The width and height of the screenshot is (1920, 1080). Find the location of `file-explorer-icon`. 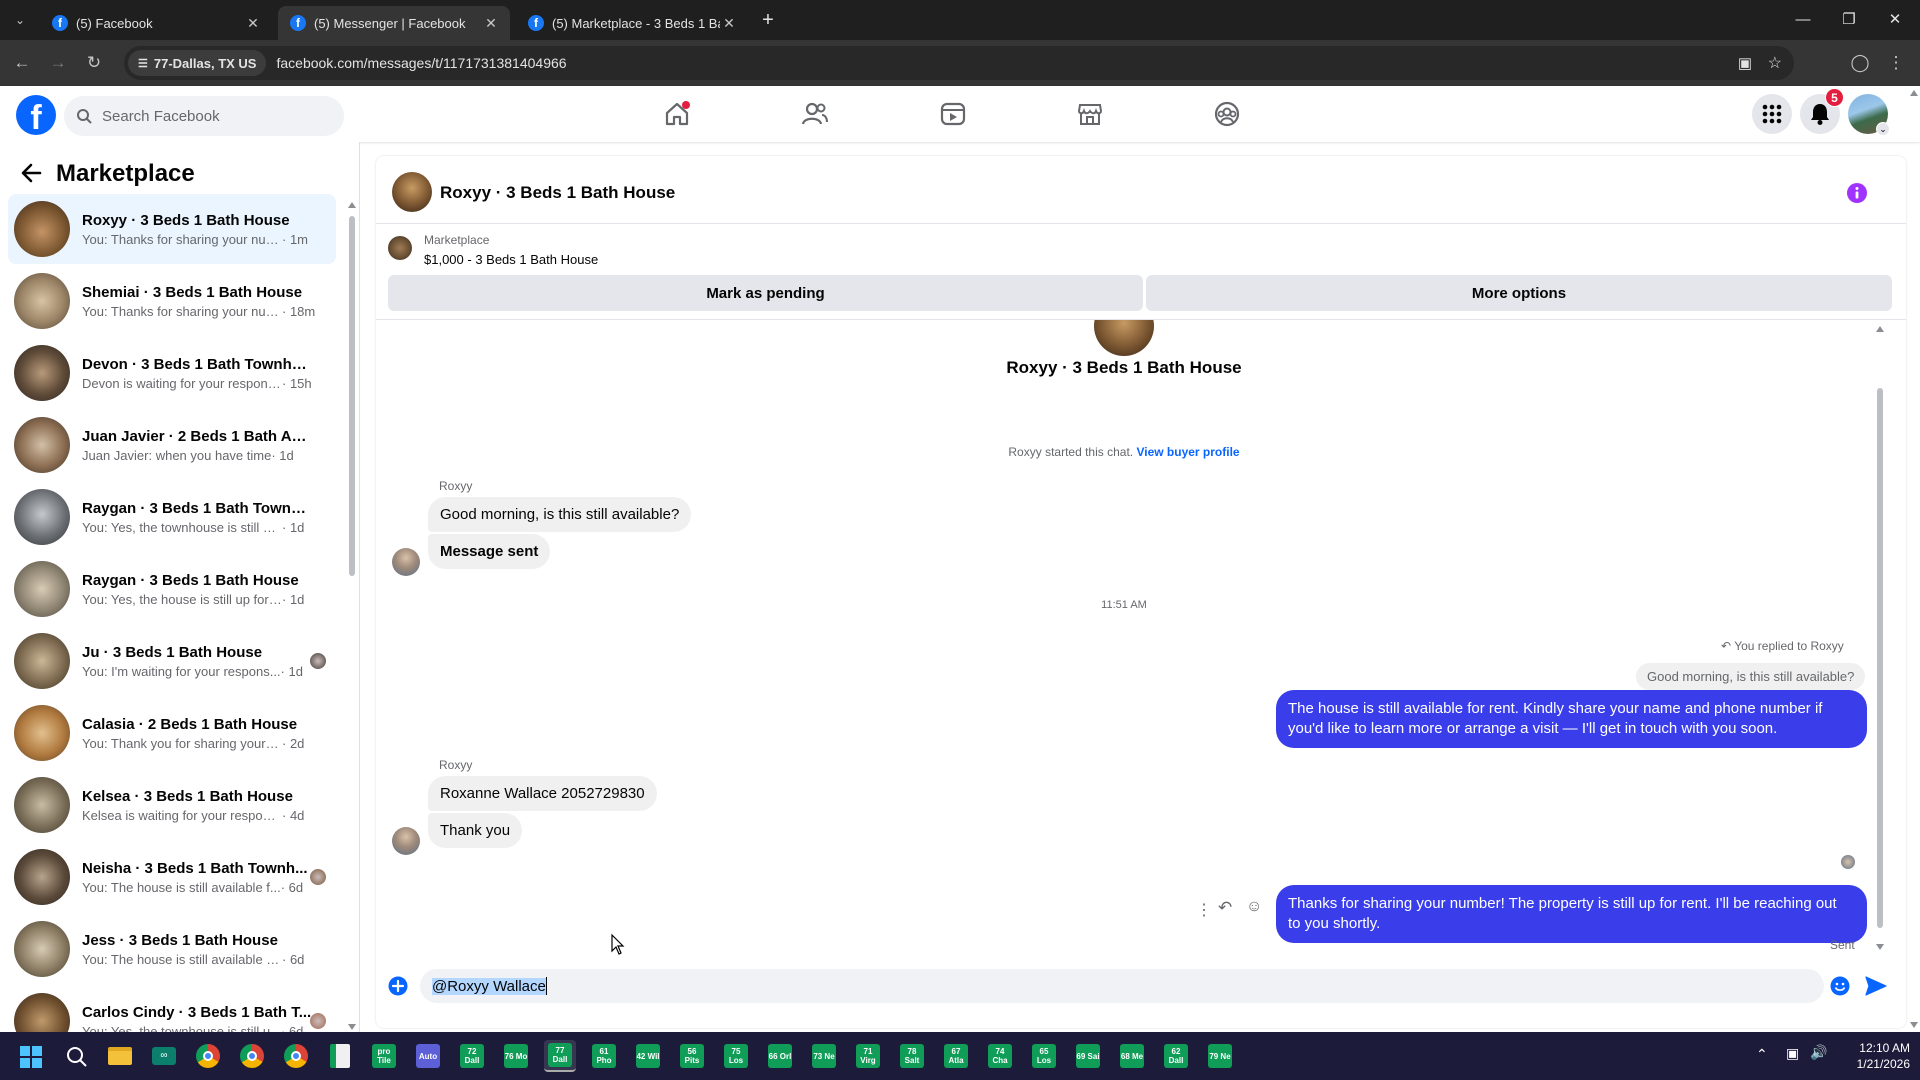

file-explorer-icon is located at coordinates (120, 1056).